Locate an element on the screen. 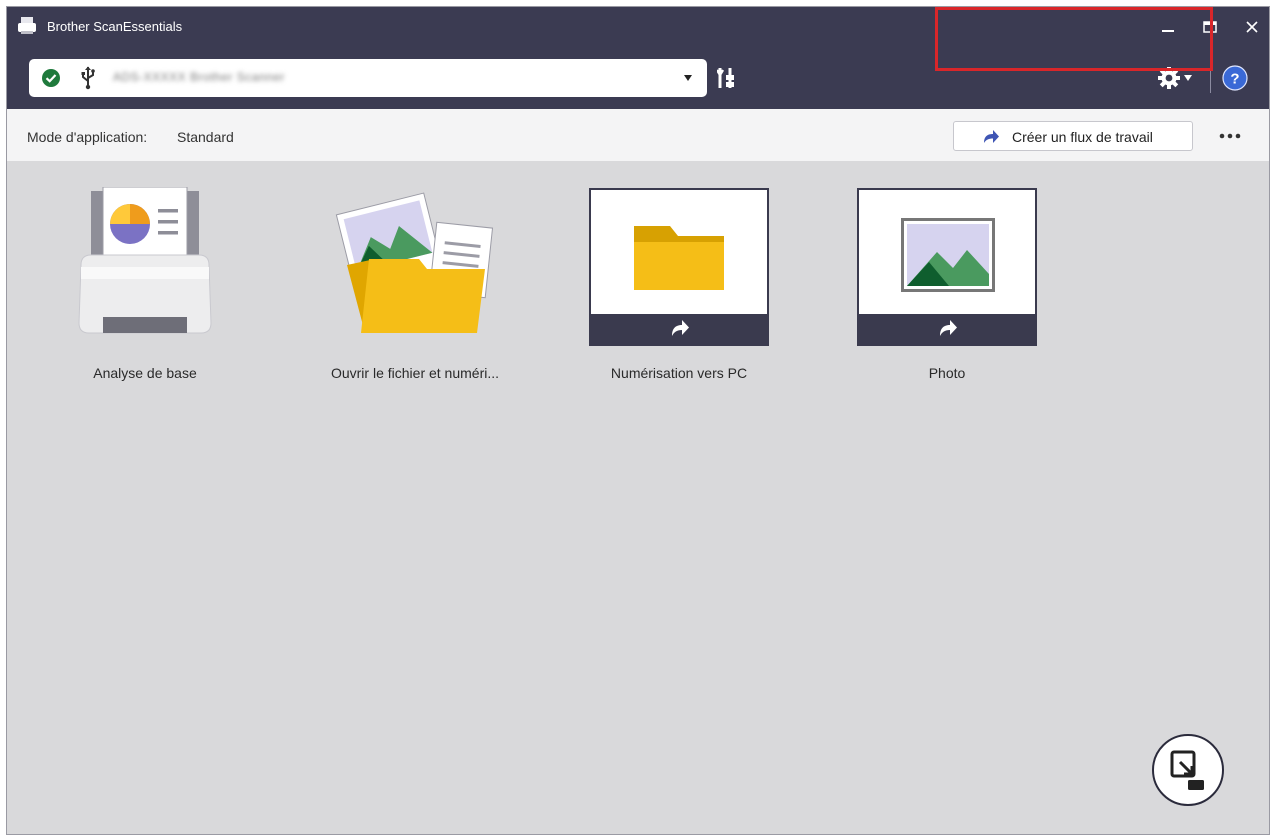 The image size is (1273, 837). toolbar-divider is located at coordinates (1210, 78).